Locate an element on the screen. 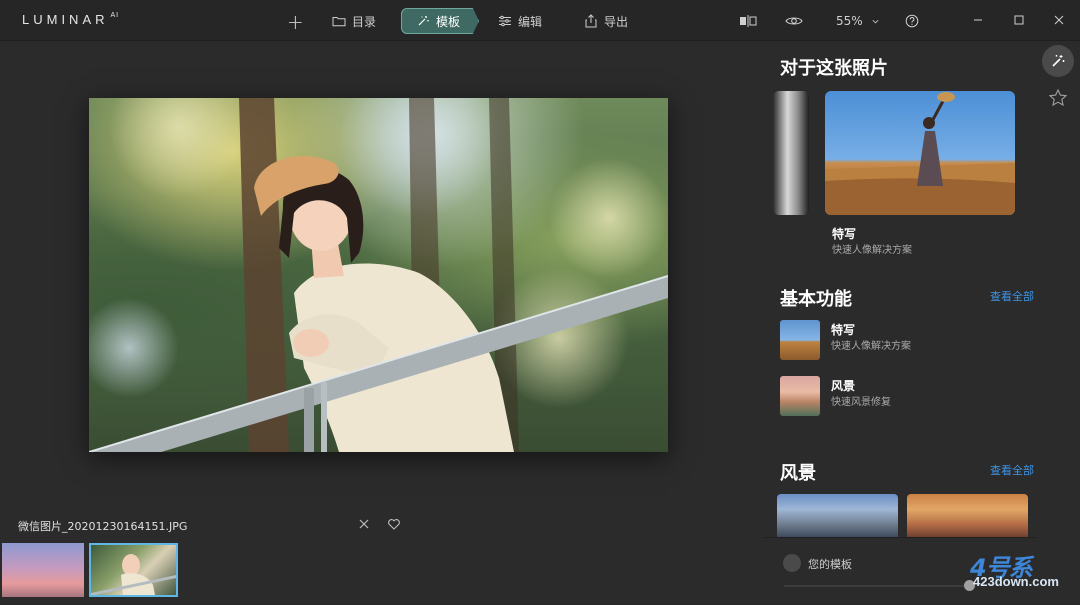 The image size is (1080, 605). watermark-url: 423down.com is located at coordinates (1016, 581).